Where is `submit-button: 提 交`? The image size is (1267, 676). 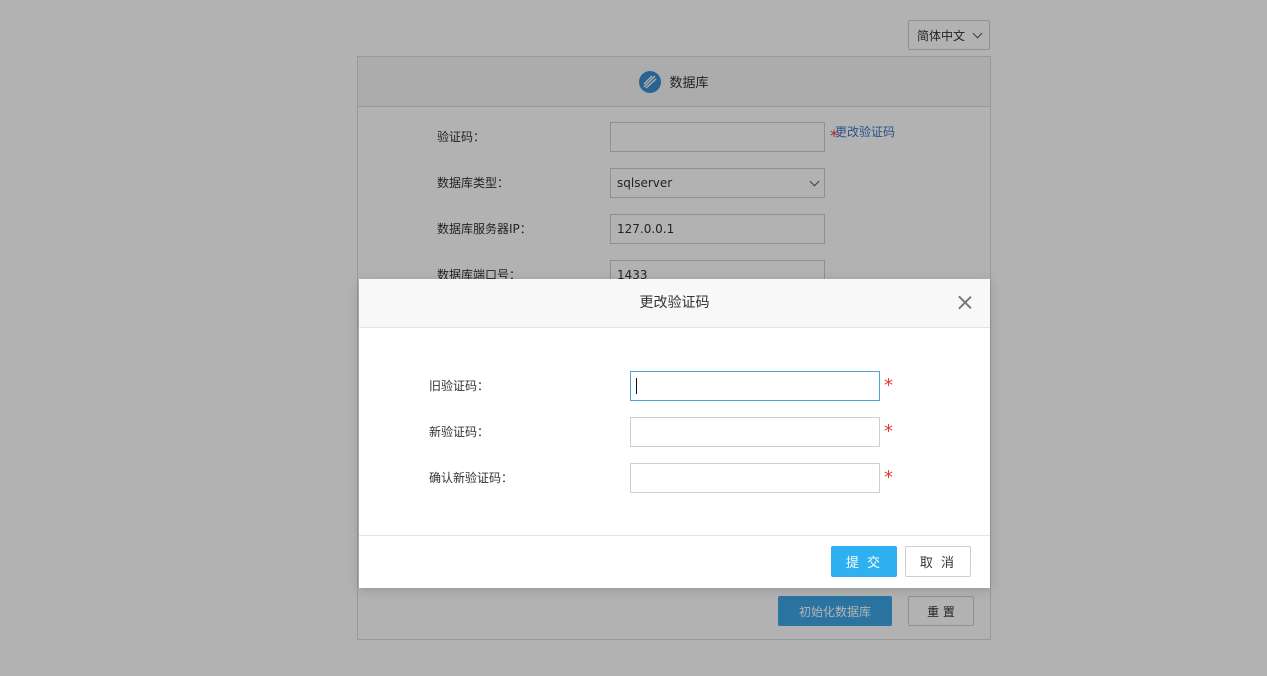 submit-button: 提 交 is located at coordinates (864, 561).